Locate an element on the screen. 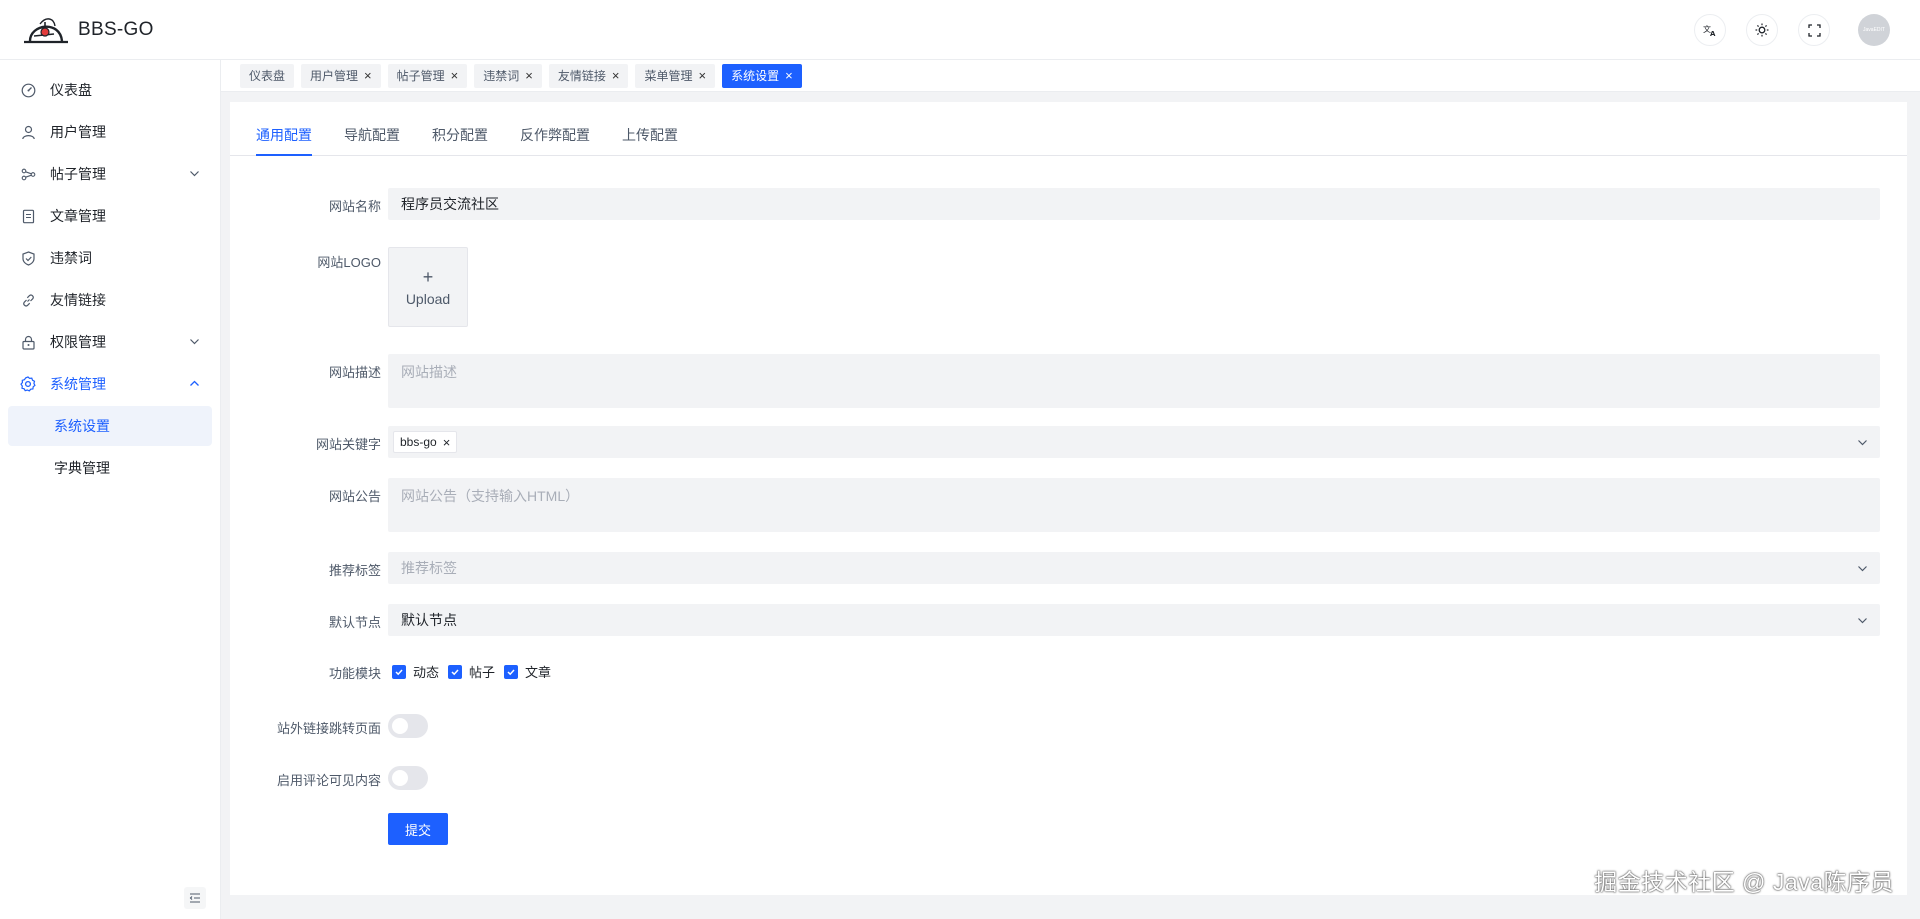 The width and height of the screenshot is (1920, 919). site-notice-label: 网站公告 is located at coordinates (354, 496).